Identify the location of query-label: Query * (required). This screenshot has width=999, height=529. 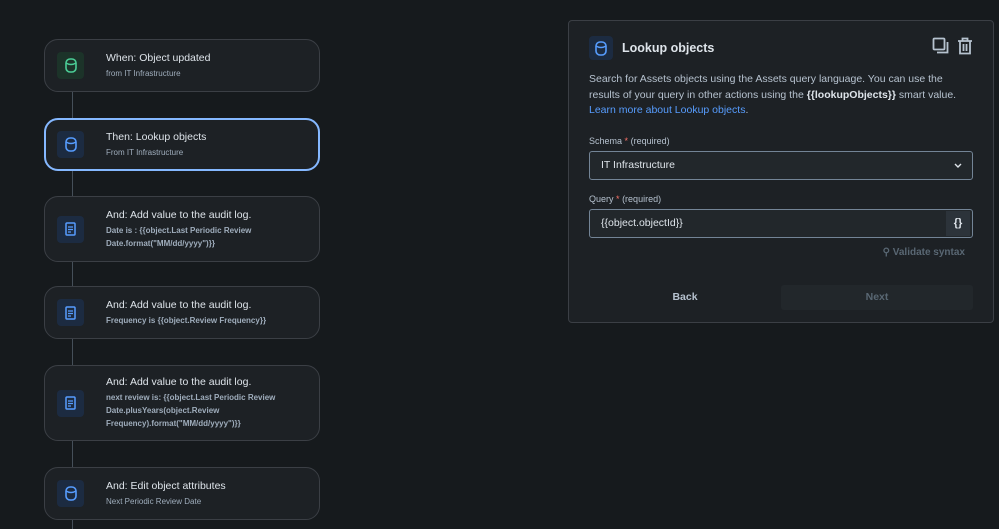
(625, 198).